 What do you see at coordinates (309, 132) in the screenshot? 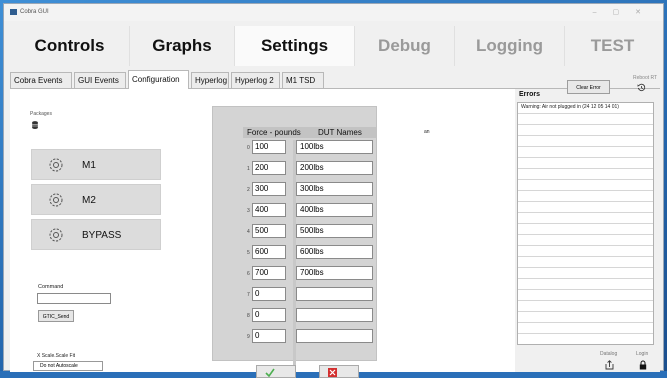
I see `force-table-header: Force - pounds DUT Names` at bounding box center [309, 132].